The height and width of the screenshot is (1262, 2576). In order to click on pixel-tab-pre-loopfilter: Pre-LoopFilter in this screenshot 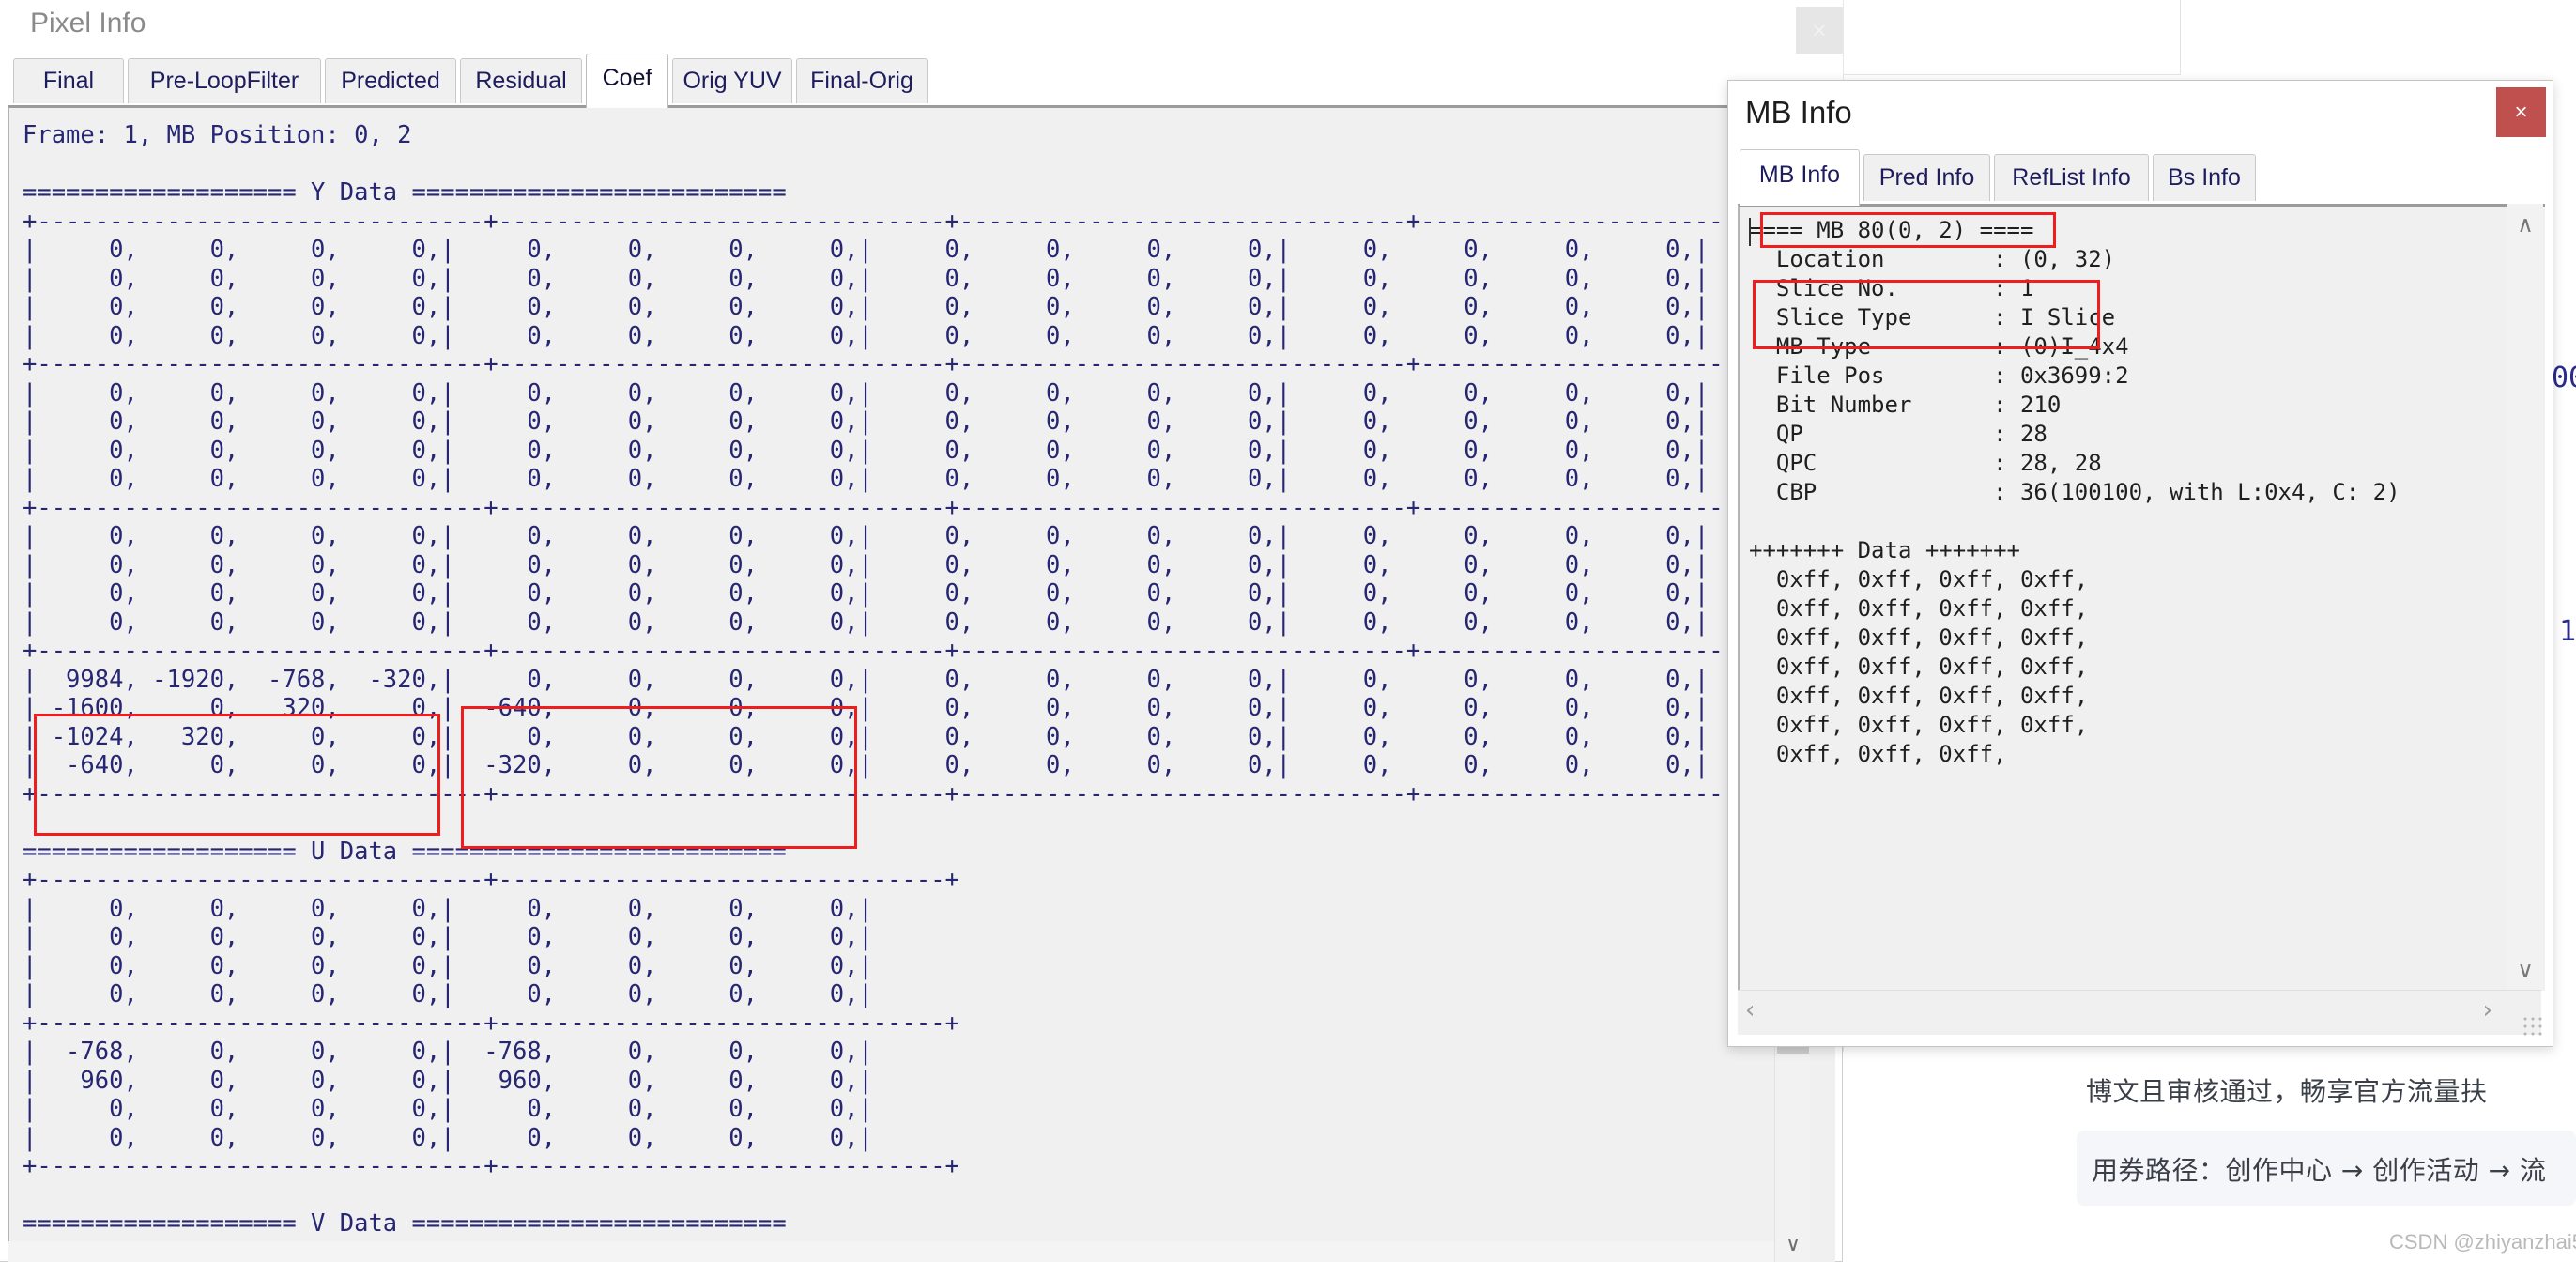, I will do `click(225, 80)`.